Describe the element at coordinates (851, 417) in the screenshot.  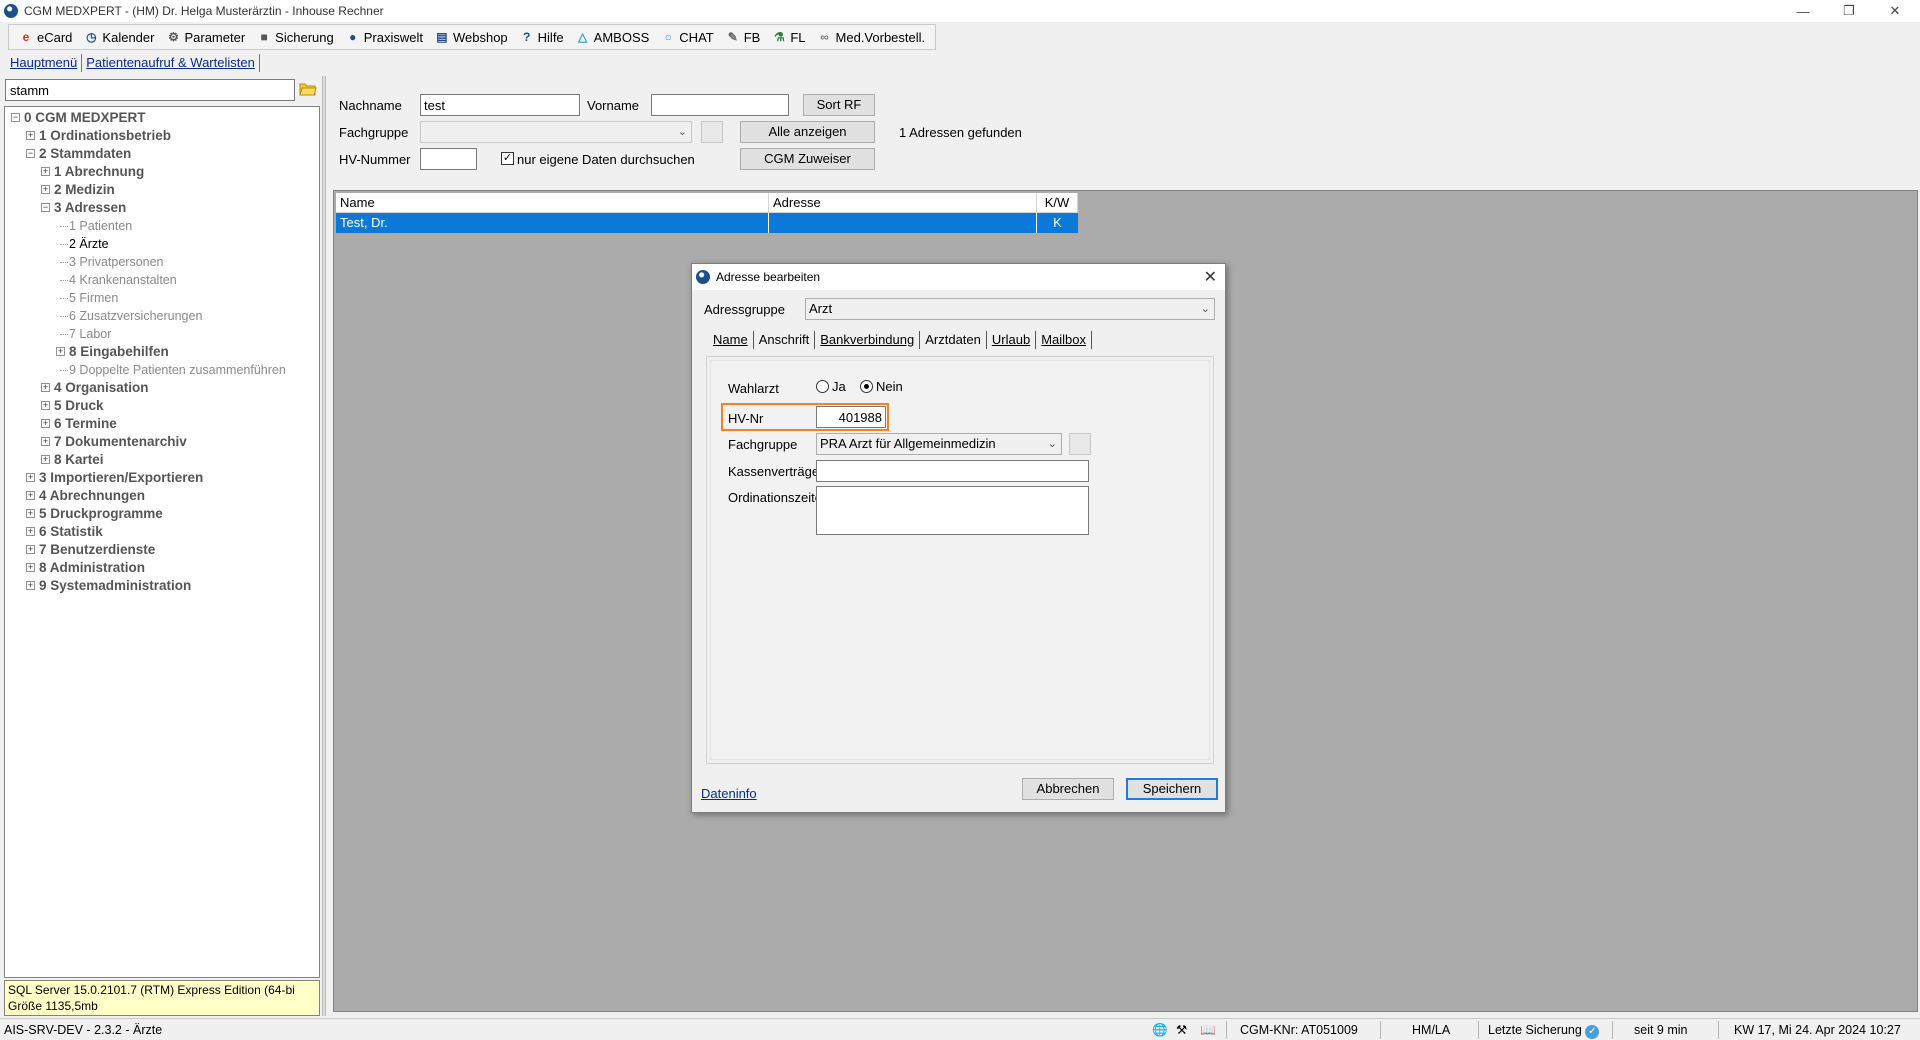
I see `hv-nr-input` at that location.